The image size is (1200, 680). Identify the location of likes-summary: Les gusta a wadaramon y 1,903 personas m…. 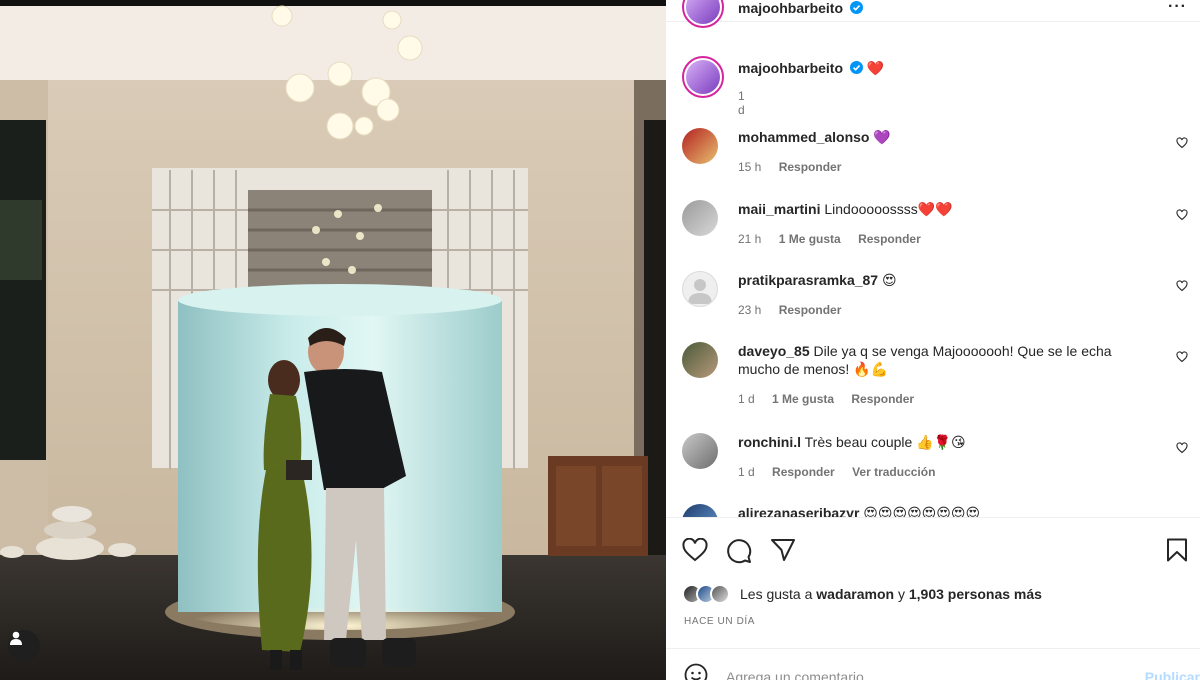
(862, 594).